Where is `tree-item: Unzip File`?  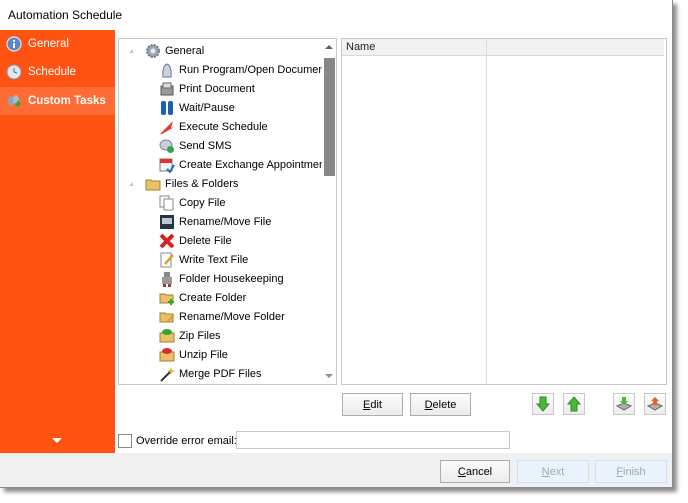 tree-item: Unzip File is located at coordinates (193, 354).